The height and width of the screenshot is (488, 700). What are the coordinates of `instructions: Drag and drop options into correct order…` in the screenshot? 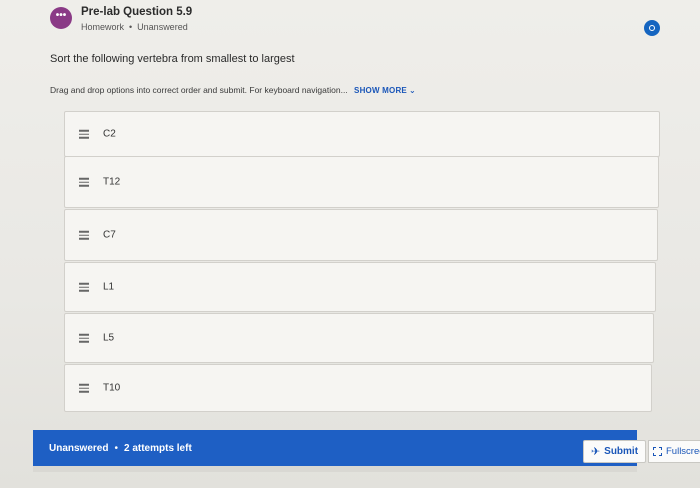 It's located at (233, 90).